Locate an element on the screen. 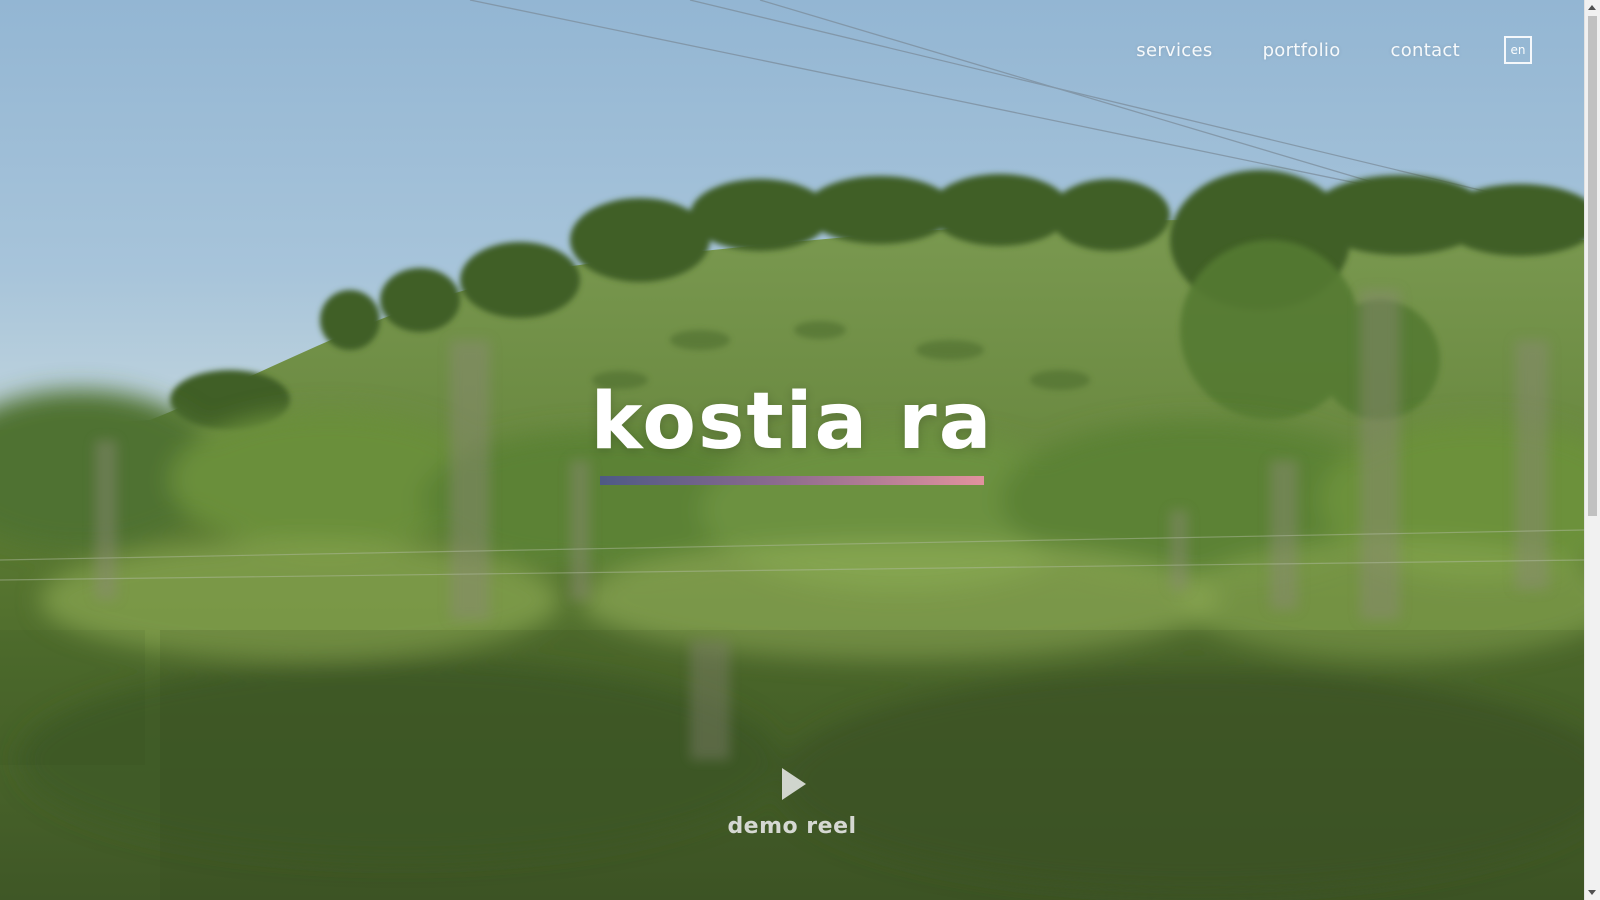 This screenshot has height=900, width=1600. title-underline is located at coordinates (792, 480).